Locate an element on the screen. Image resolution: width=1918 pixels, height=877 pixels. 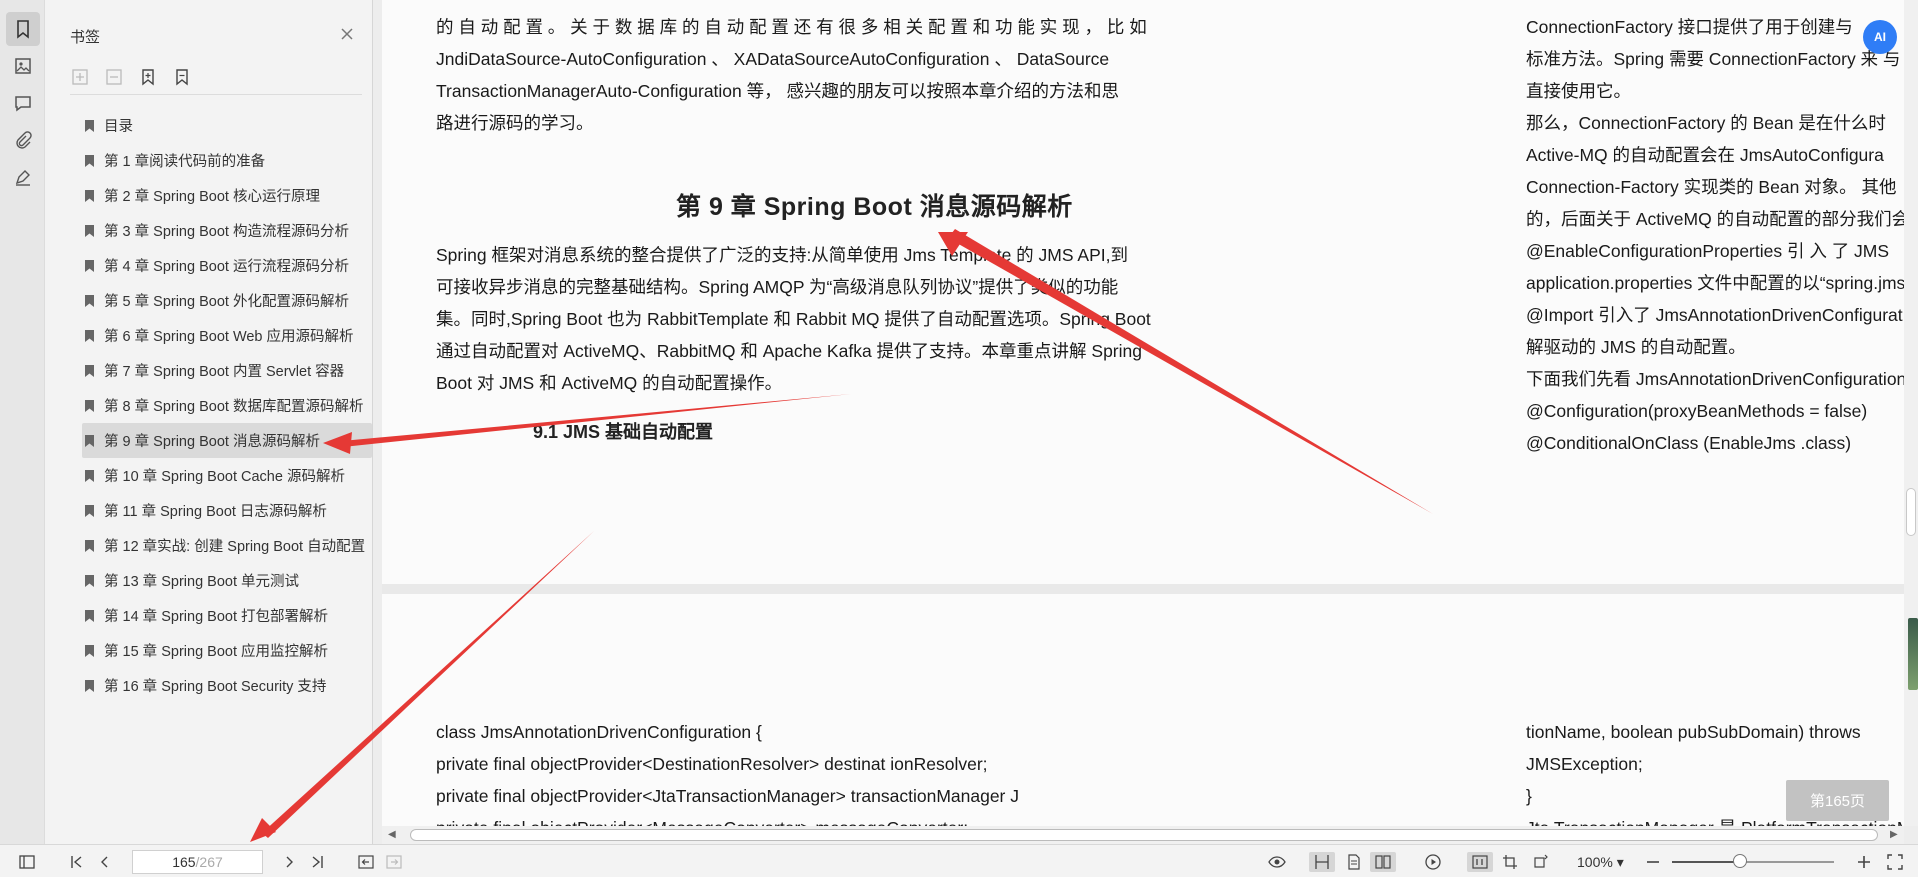
bookmark-label: 第 5 章 Spring Boot 外化配置源码解析 is located at coordinates (226, 302).